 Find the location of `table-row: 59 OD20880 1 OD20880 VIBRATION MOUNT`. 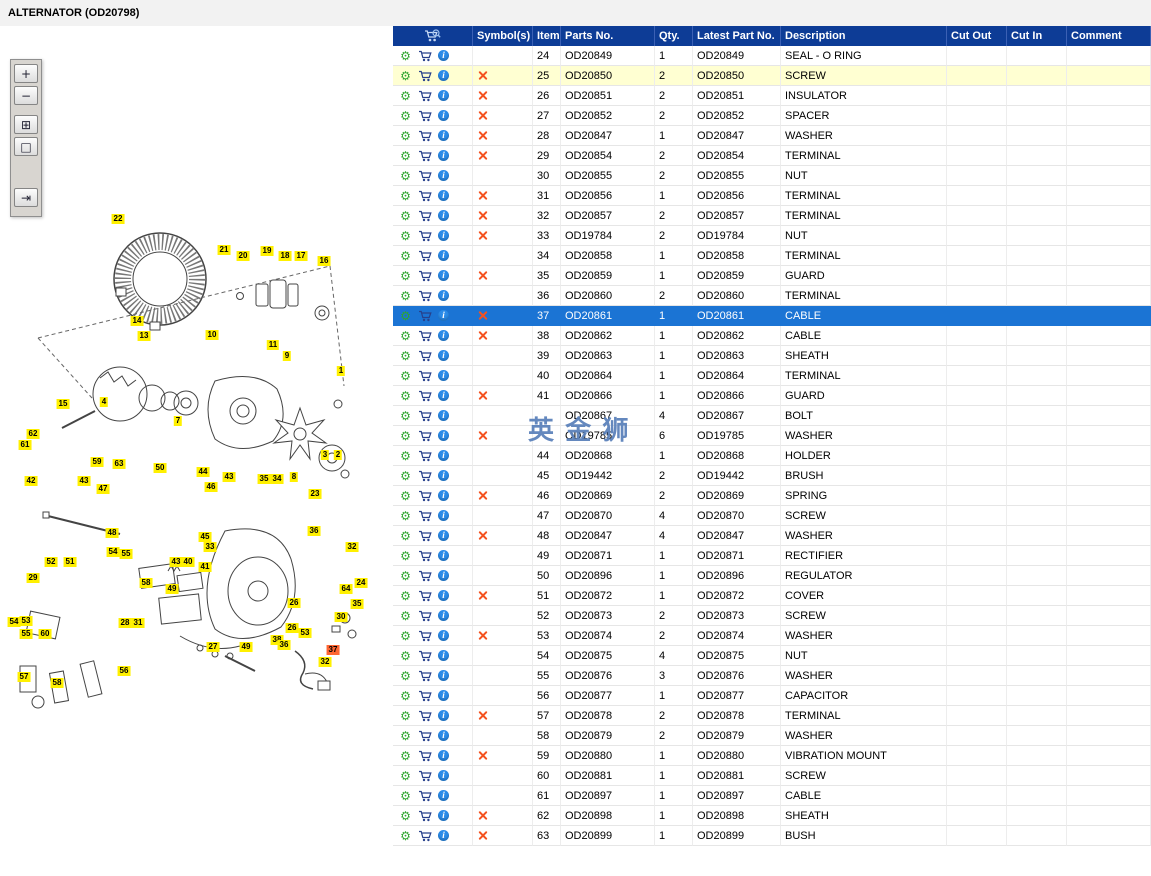

table-row: 59 OD20880 1 OD20880 VIBRATION MOUNT is located at coordinates (772, 756).